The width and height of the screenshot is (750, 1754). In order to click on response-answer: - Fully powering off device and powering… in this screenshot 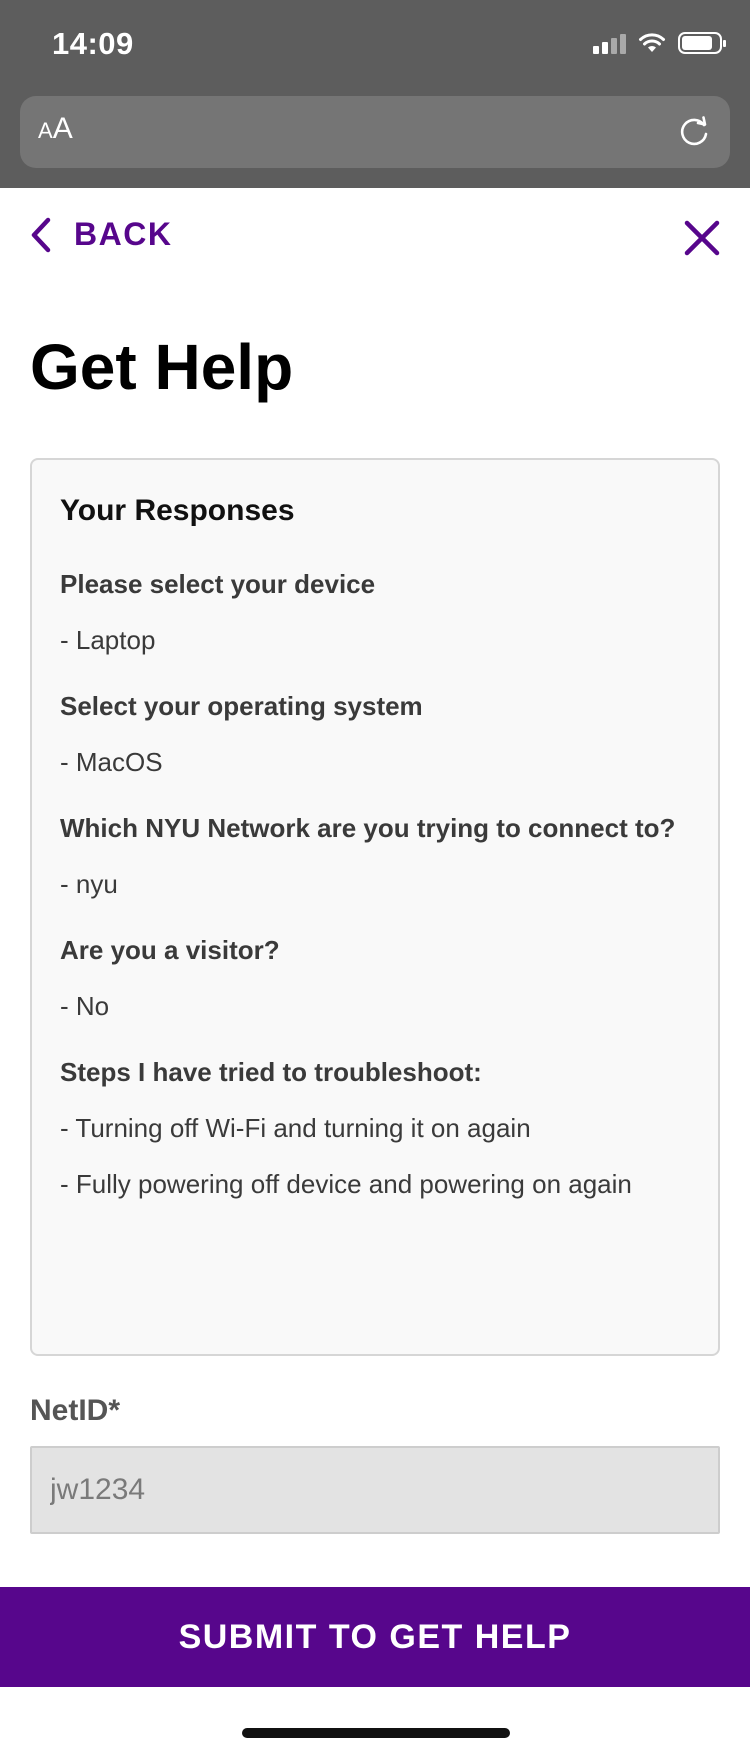, I will do `click(346, 1184)`.